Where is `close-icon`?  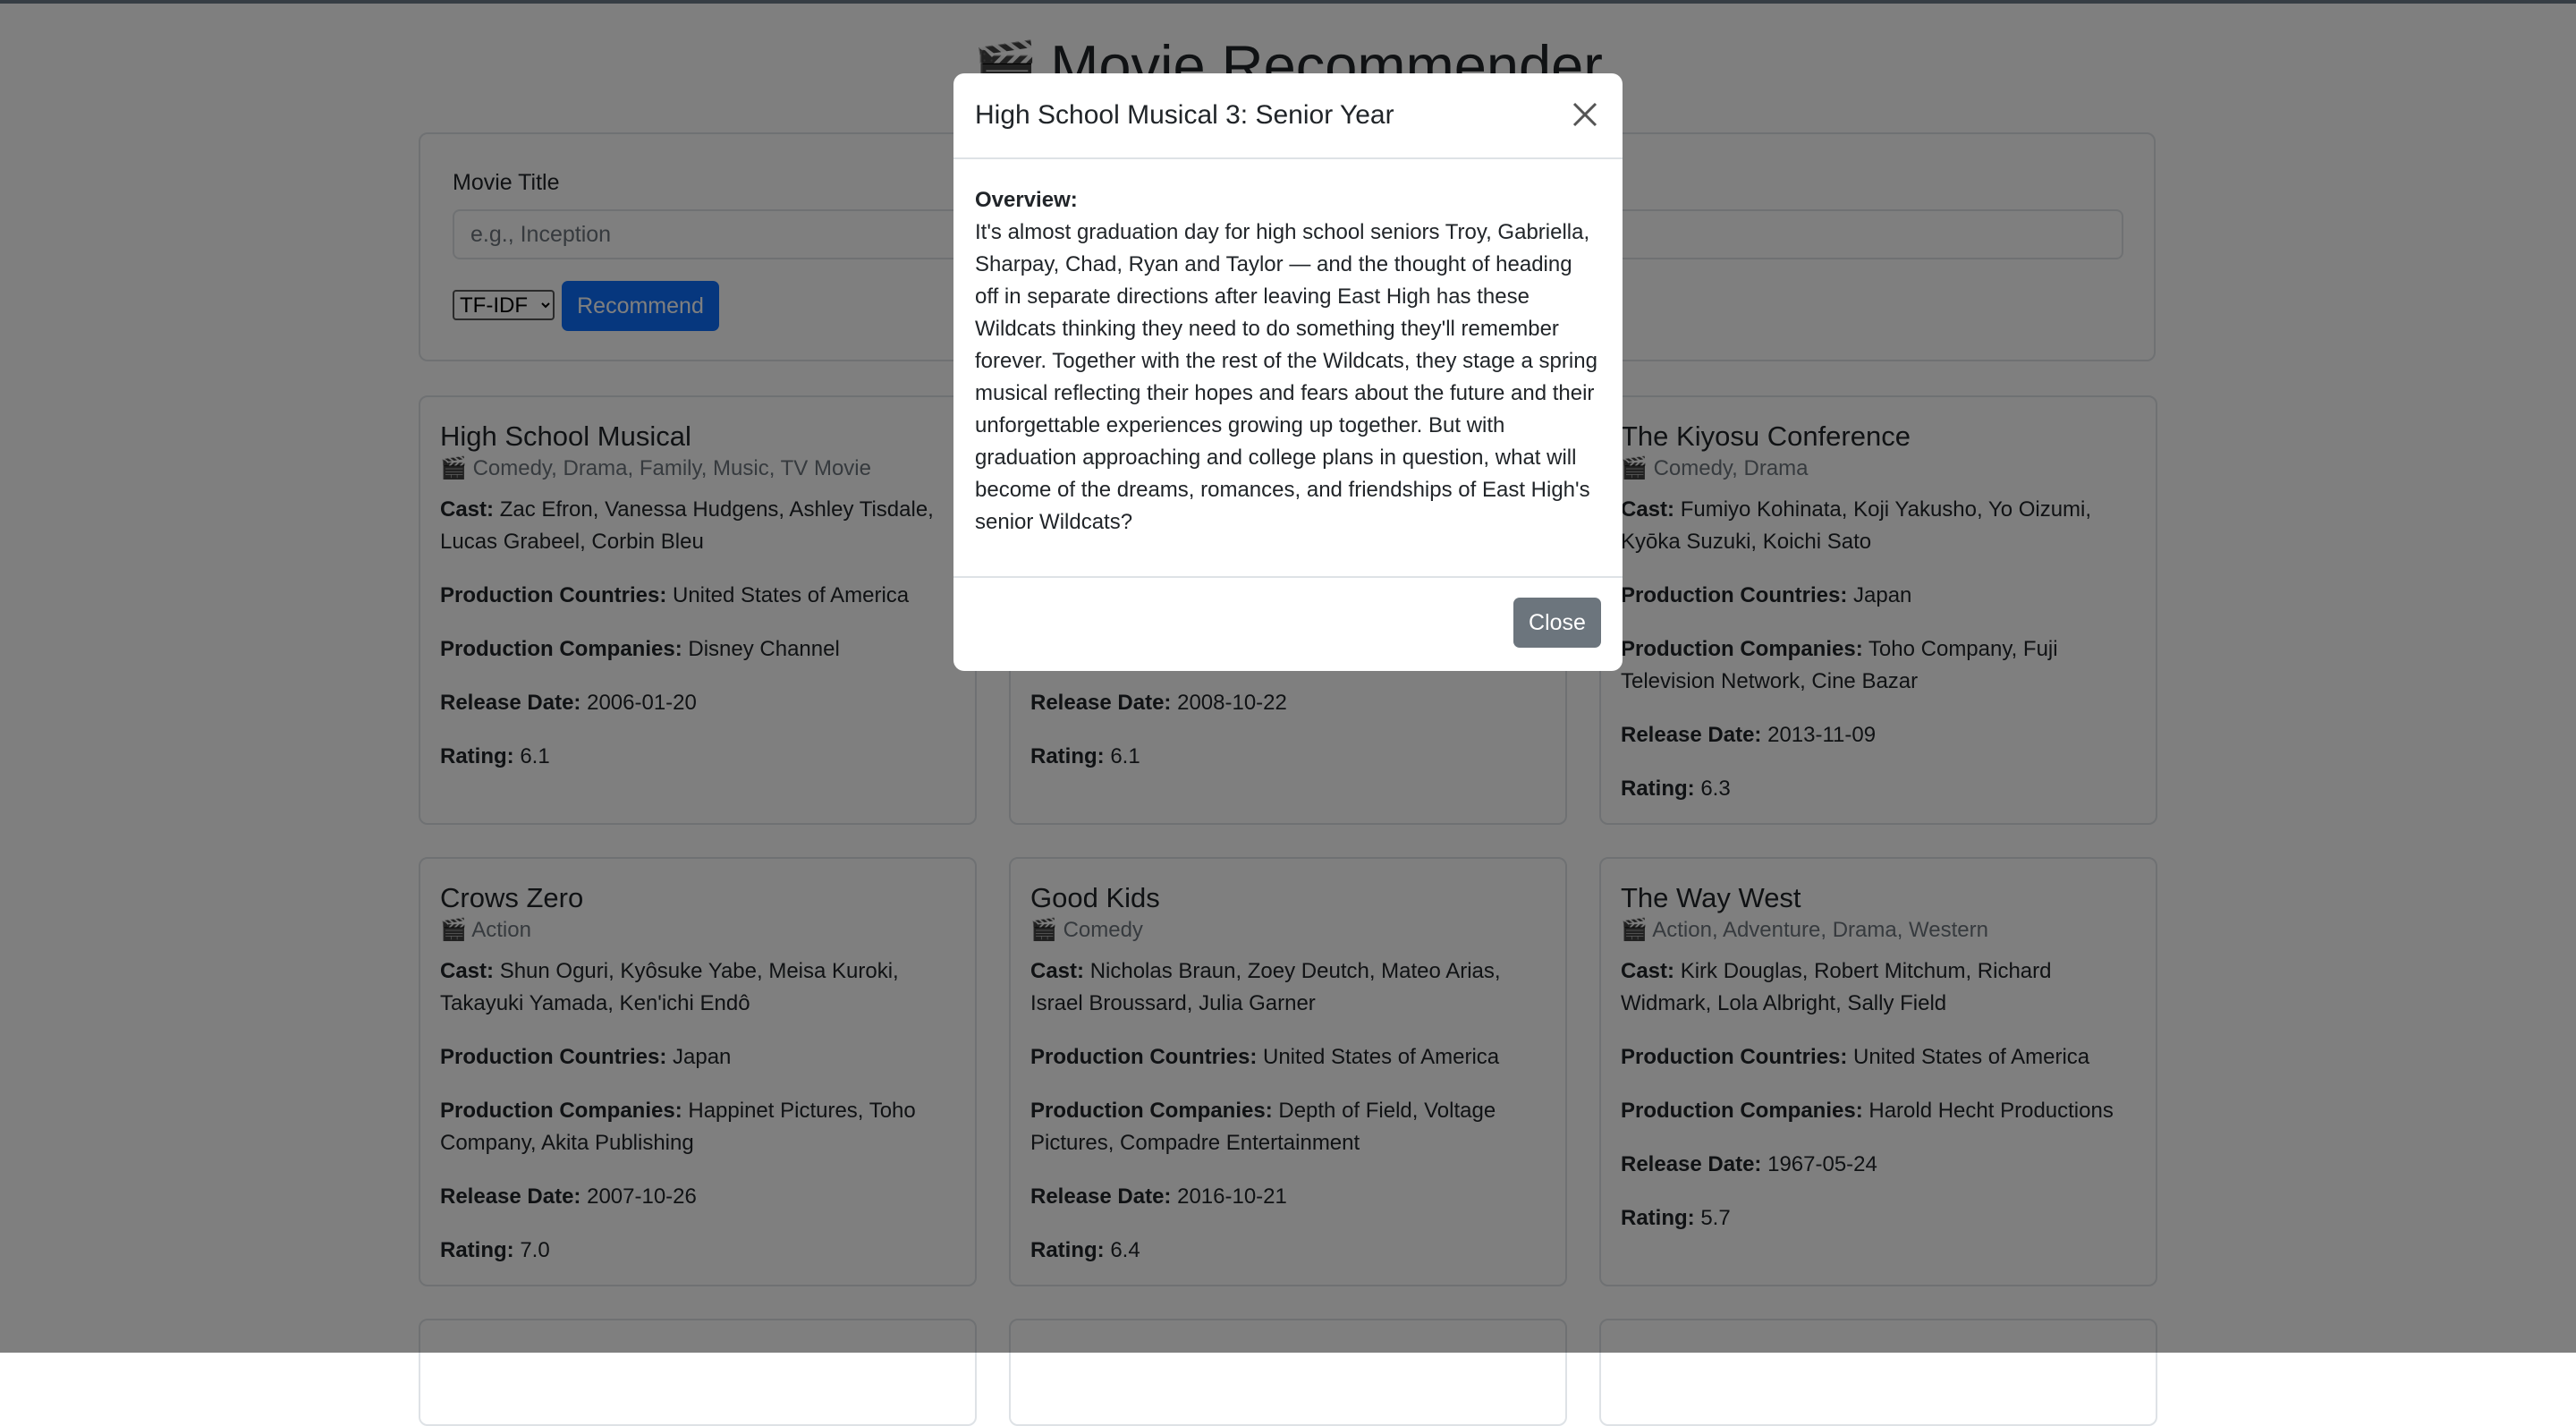
close-icon is located at coordinates (1585, 115).